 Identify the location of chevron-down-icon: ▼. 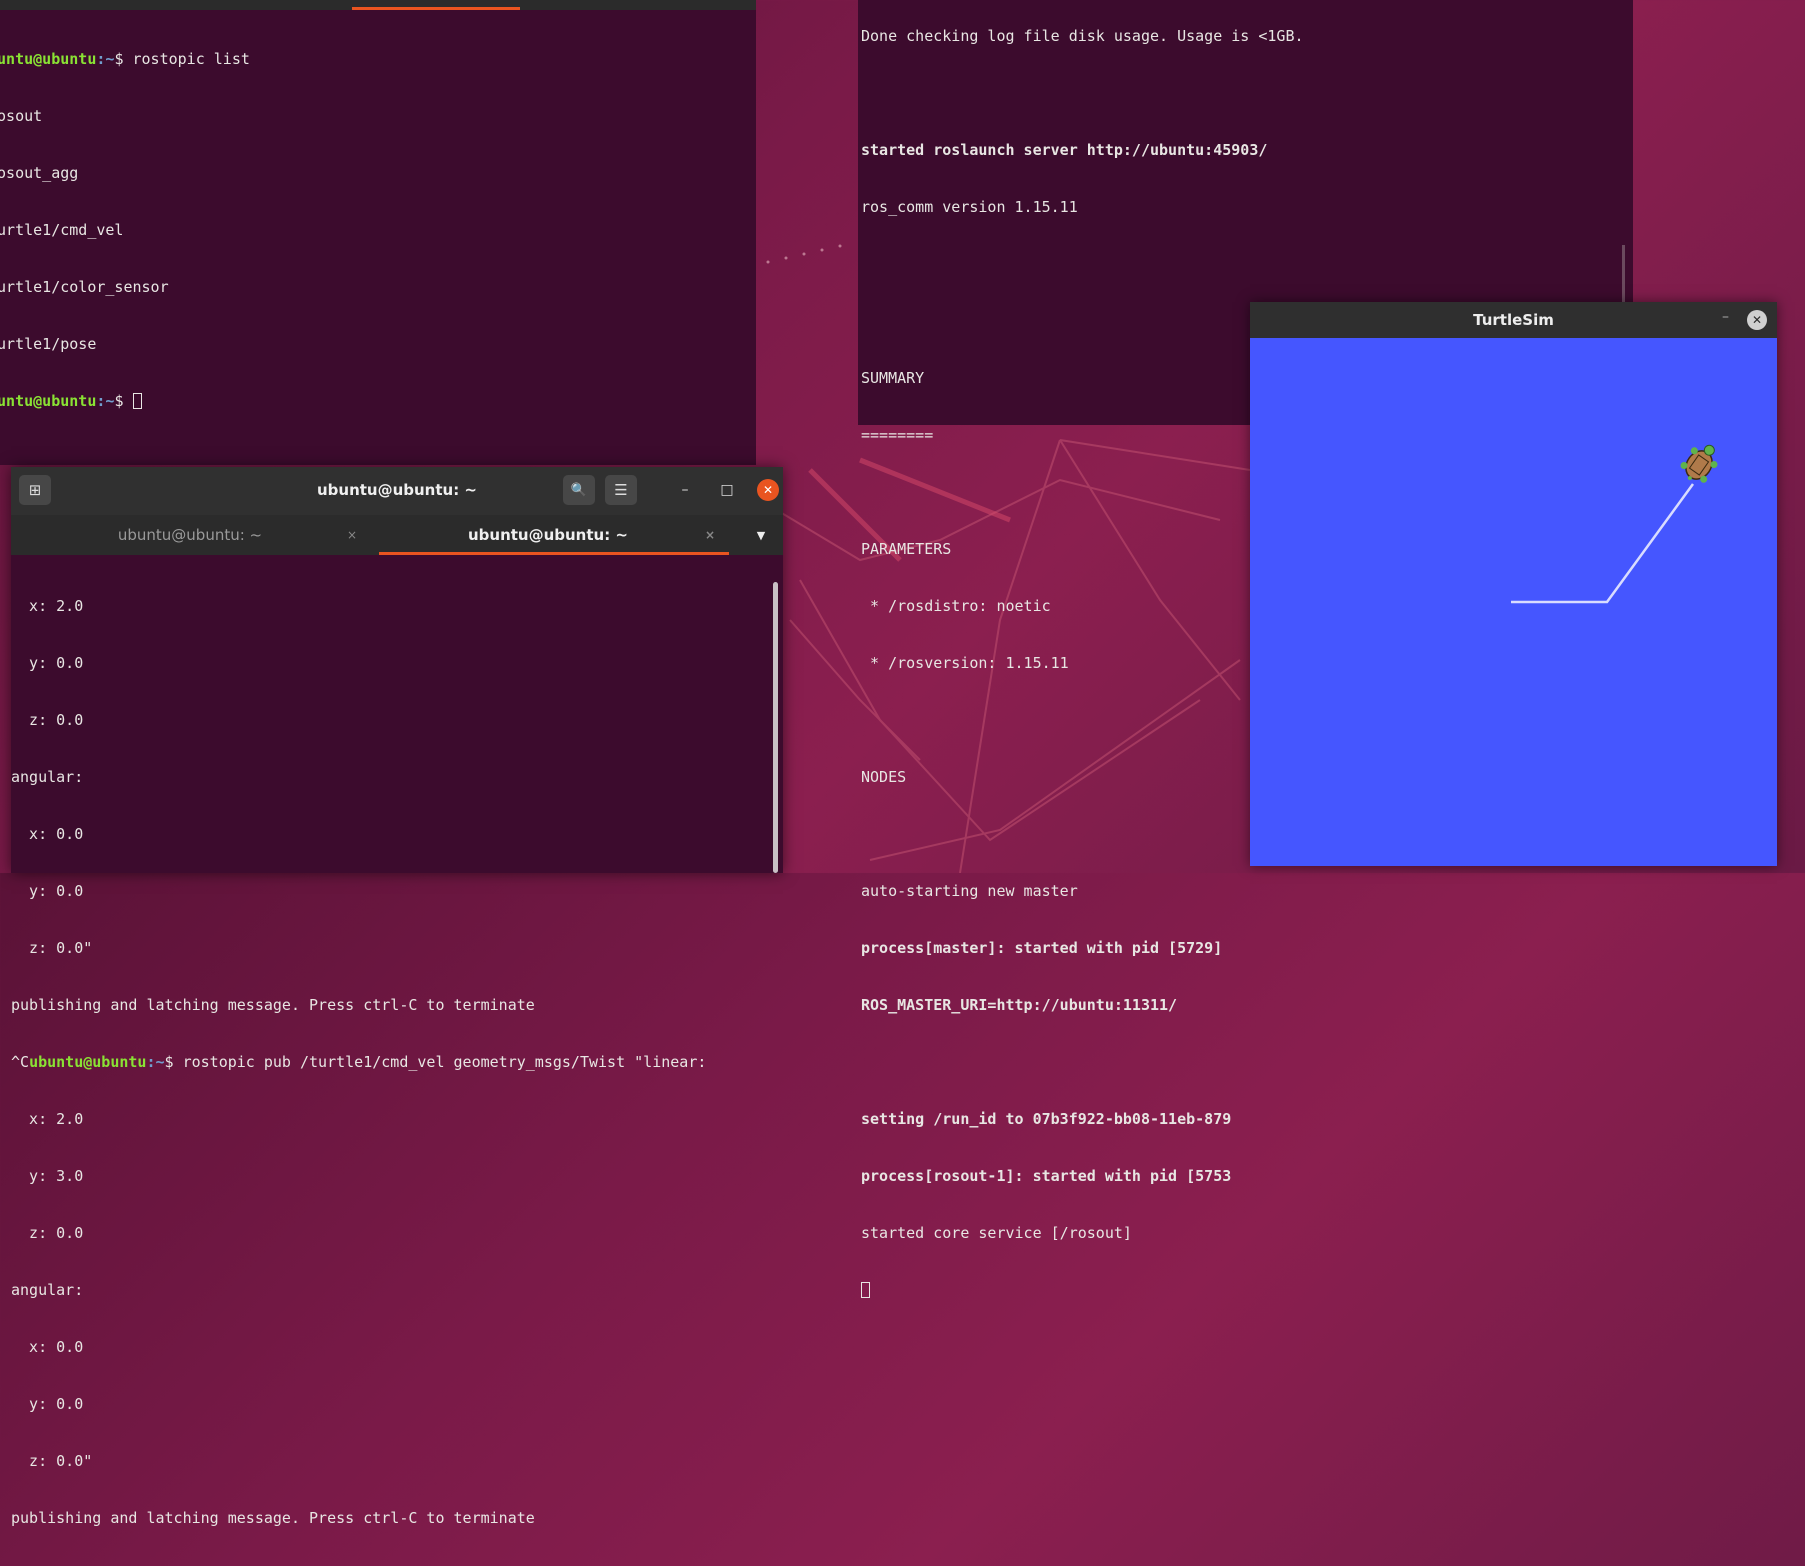
(761, 535).